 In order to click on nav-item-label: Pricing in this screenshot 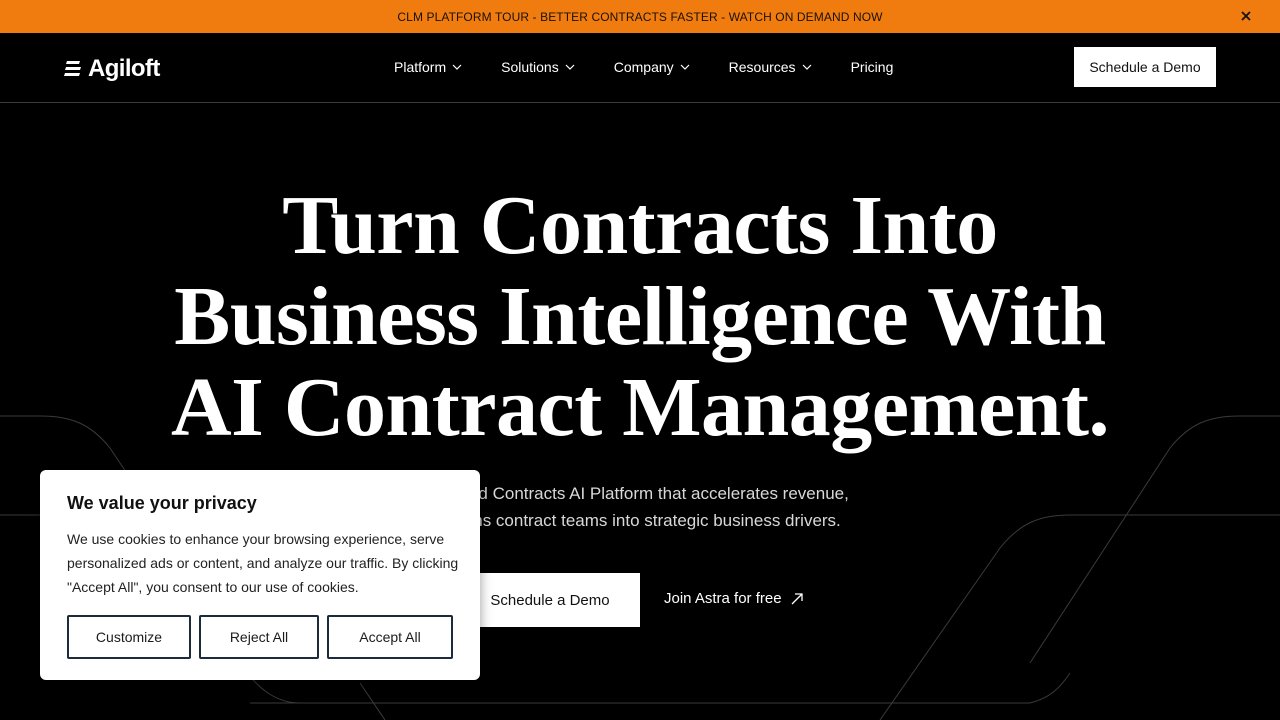, I will do `click(872, 67)`.